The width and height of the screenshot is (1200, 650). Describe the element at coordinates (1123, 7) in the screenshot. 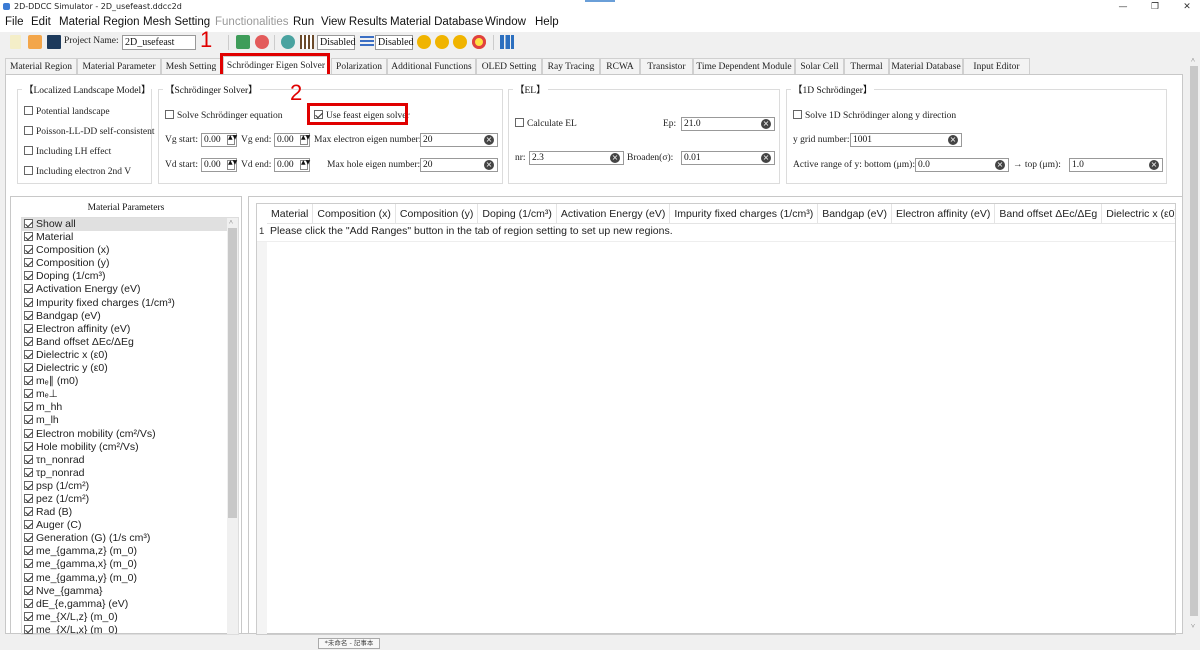

I see `minimize-button: —` at that location.